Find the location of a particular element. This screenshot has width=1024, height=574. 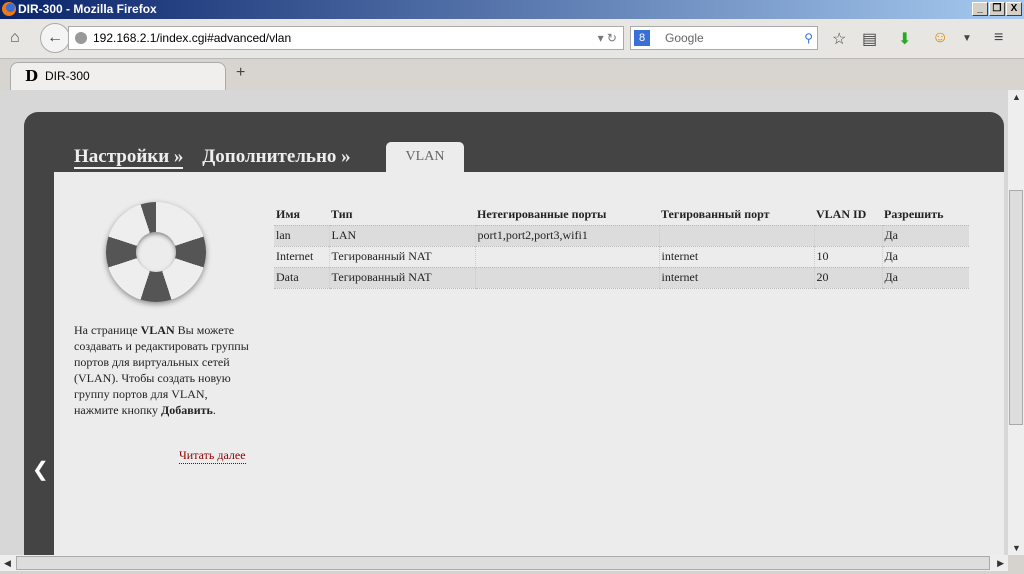

scroll-left-icon: ◀ is located at coordinates (7, 563).